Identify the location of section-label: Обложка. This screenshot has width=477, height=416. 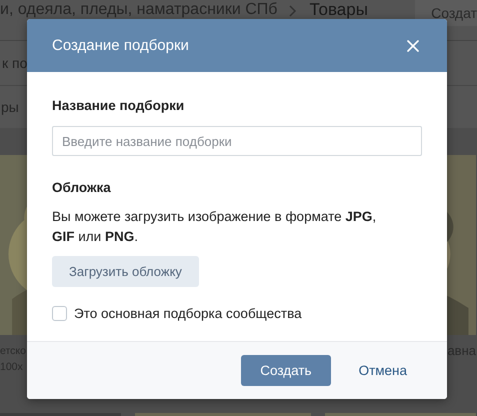
(82, 187).